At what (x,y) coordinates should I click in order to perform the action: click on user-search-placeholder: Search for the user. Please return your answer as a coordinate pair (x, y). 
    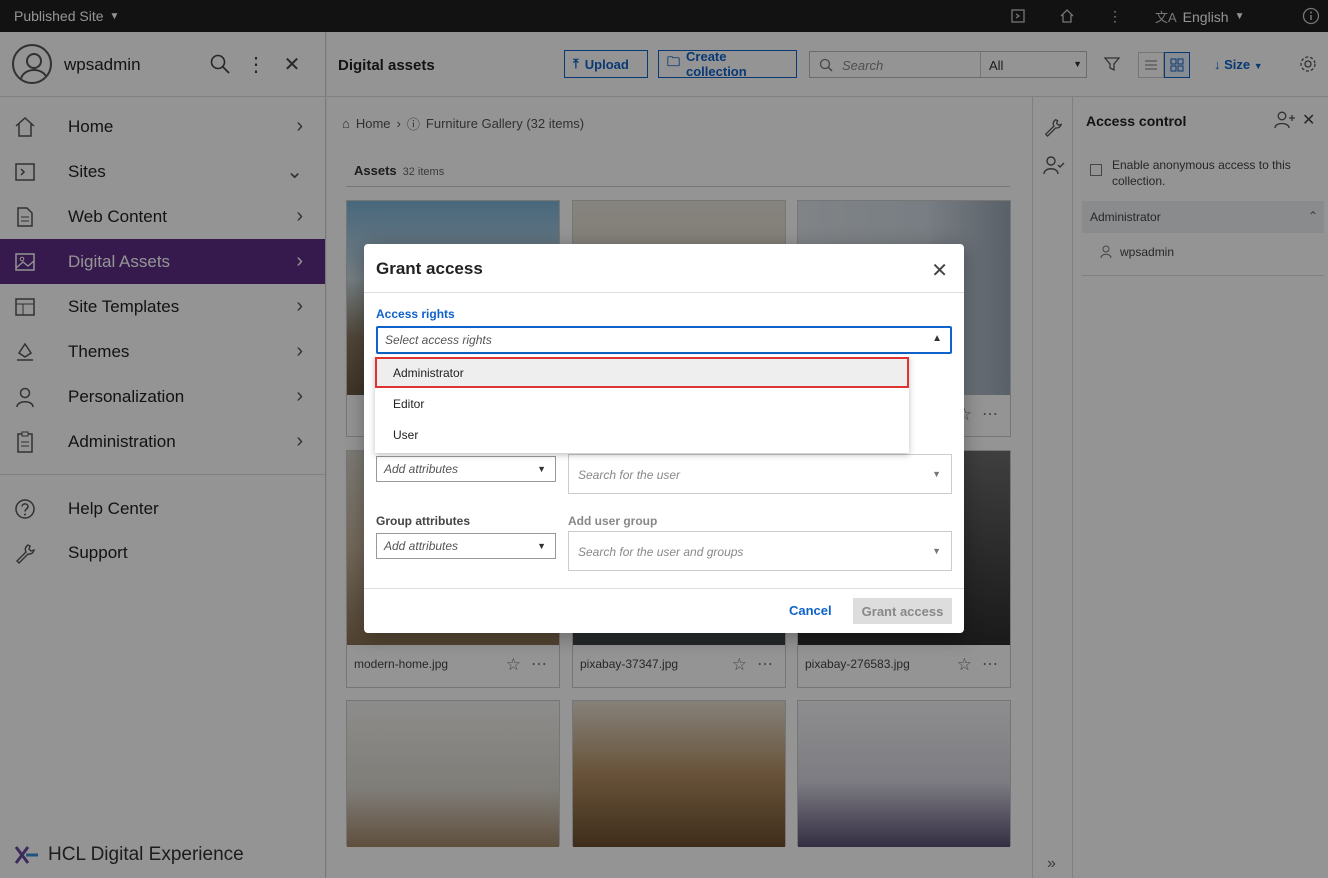
    Looking at the image, I should click on (629, 475).